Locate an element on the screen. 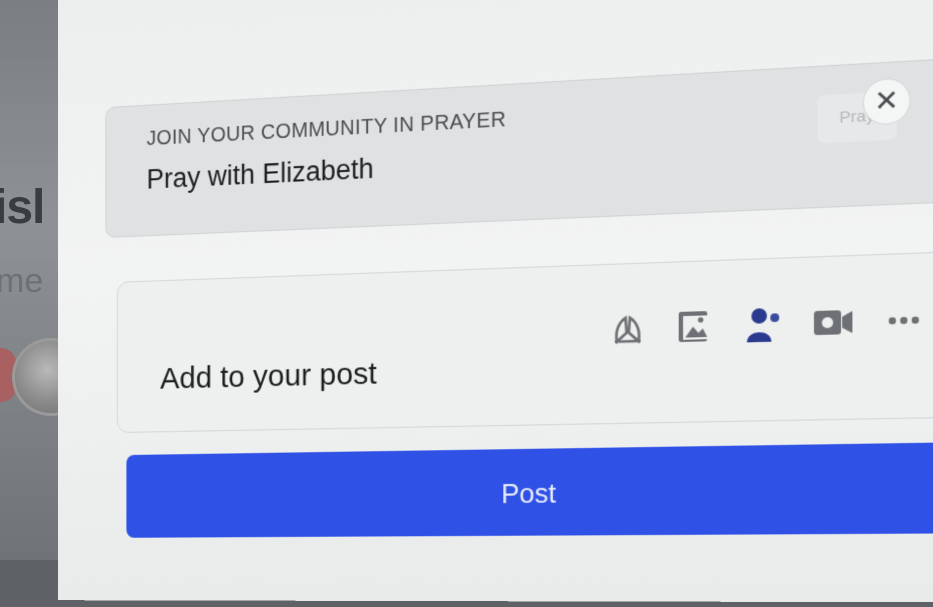 The width and height of the screenshot is (933, 607). close-icon: ✕ is located at coordinates (887, 101).